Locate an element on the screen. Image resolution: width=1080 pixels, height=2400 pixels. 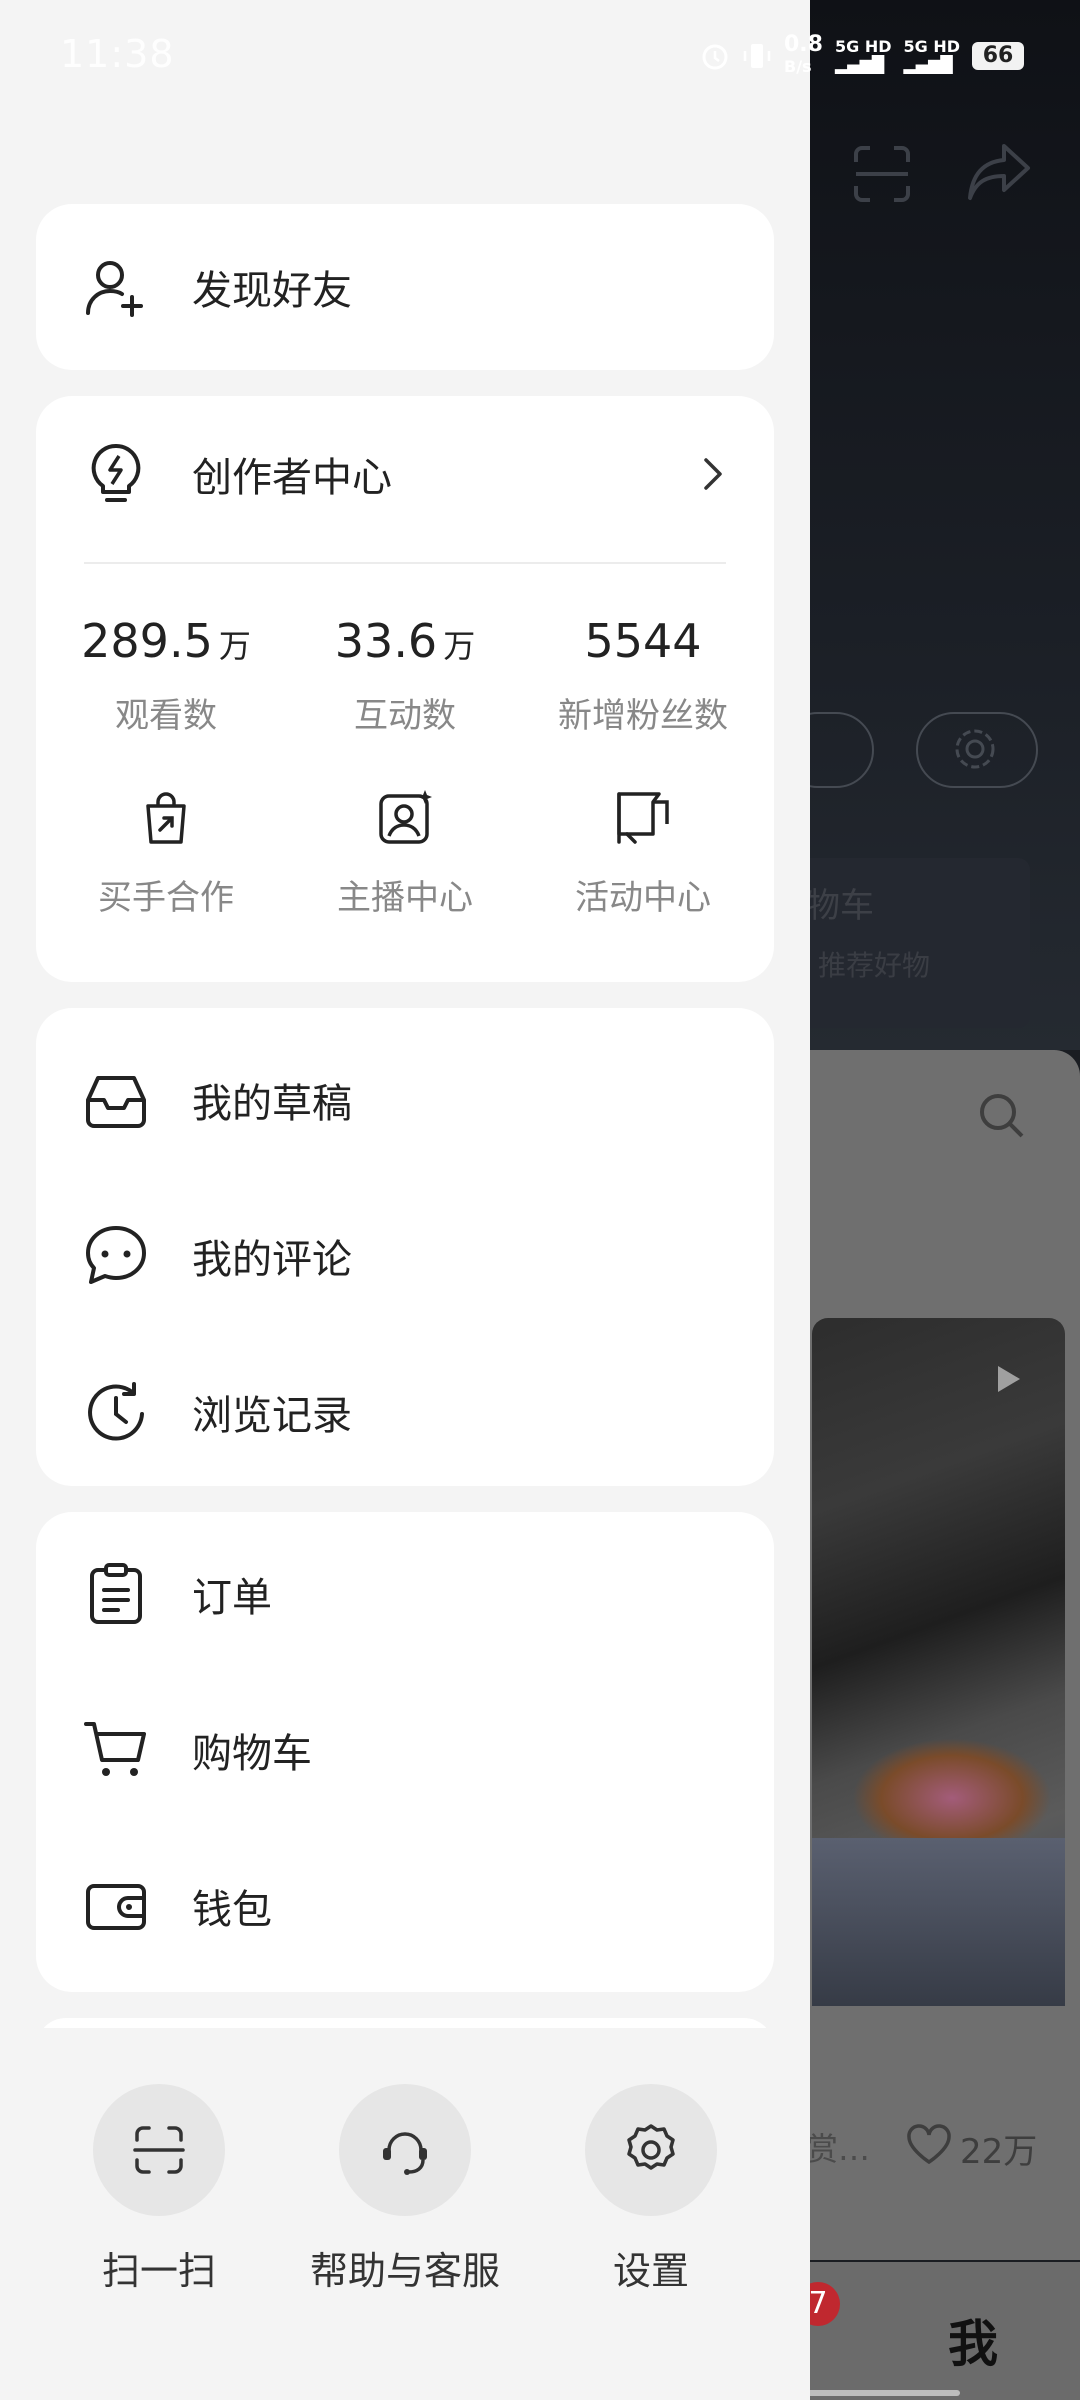
wallet-row: 钱包 is located at coordinates (405, 1906).